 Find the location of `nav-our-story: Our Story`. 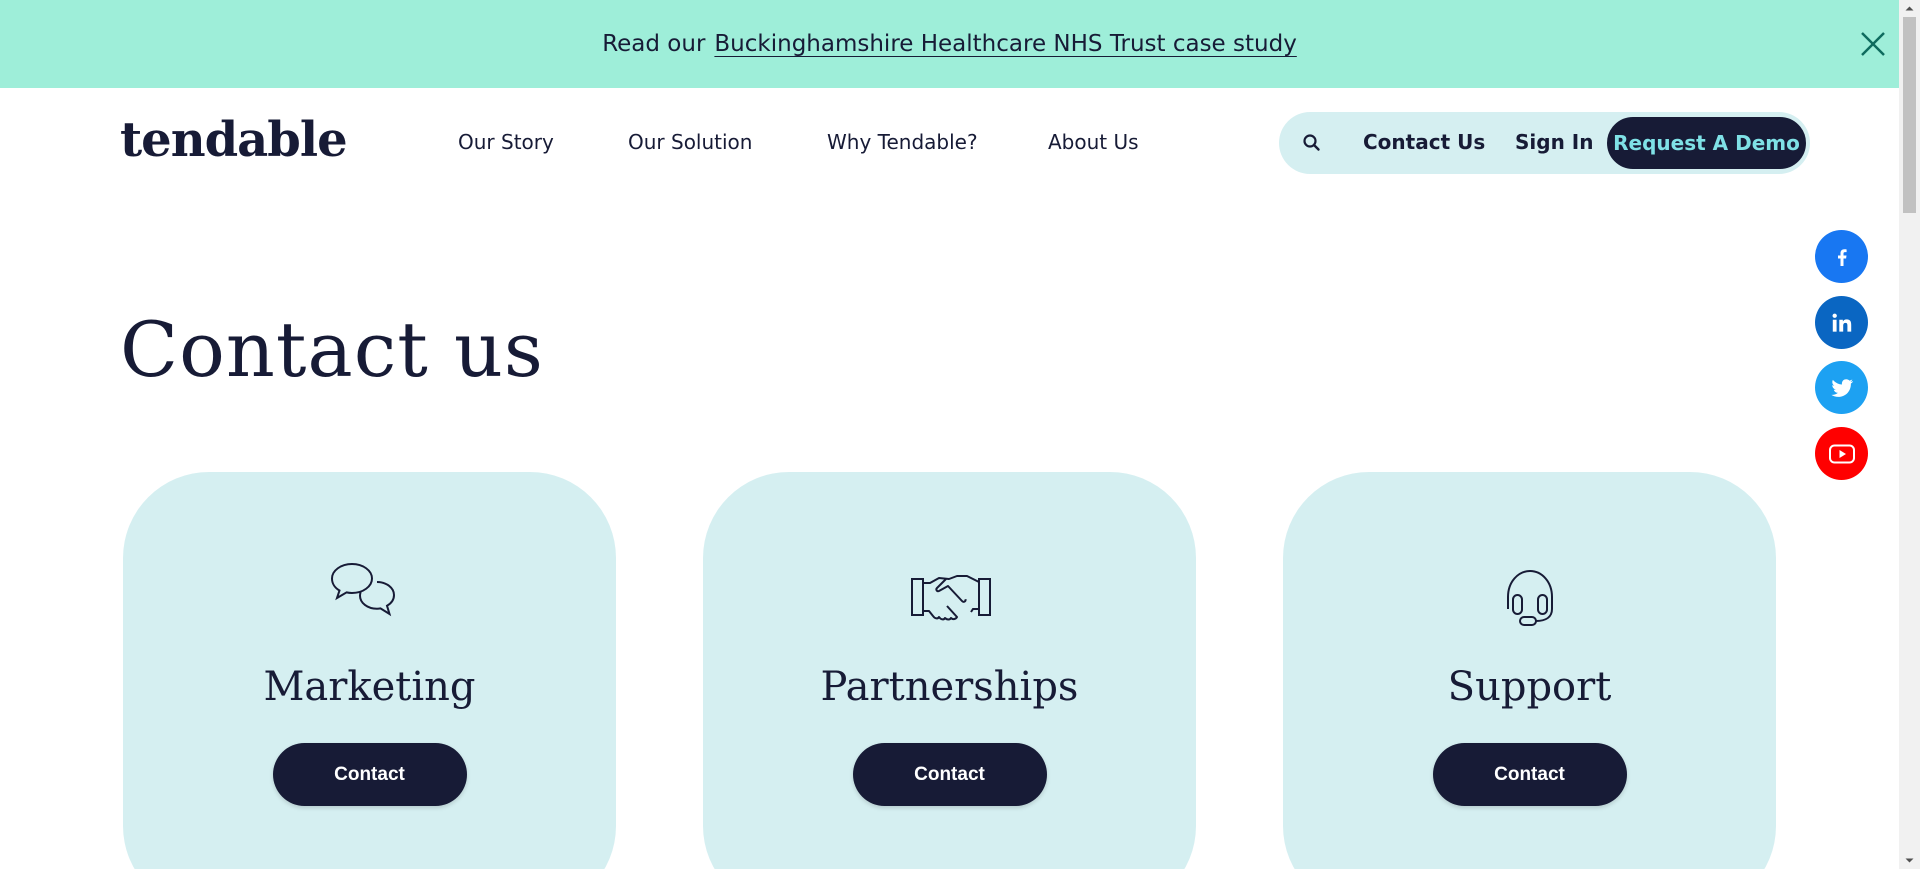

nav-our-story: Our Story is located at coordinates (506, 142).